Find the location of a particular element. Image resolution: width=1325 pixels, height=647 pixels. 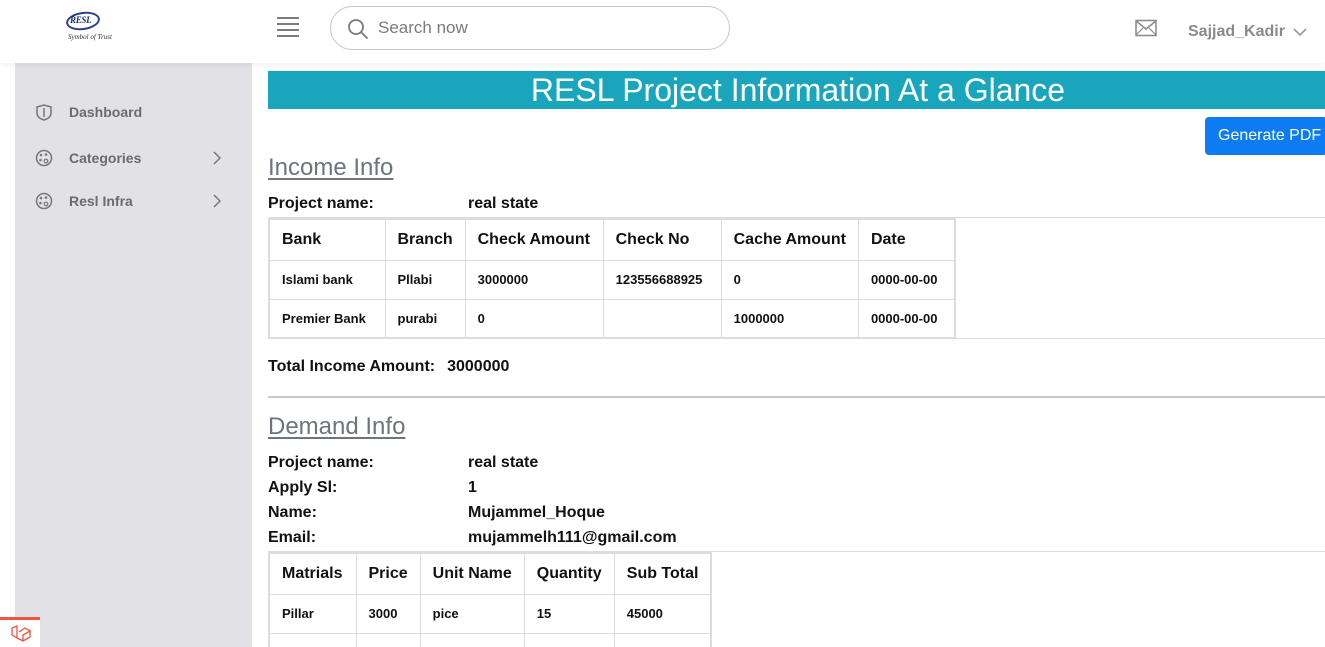

logo-tagline: Symbol of Trust is located at coordinates (90, 37).